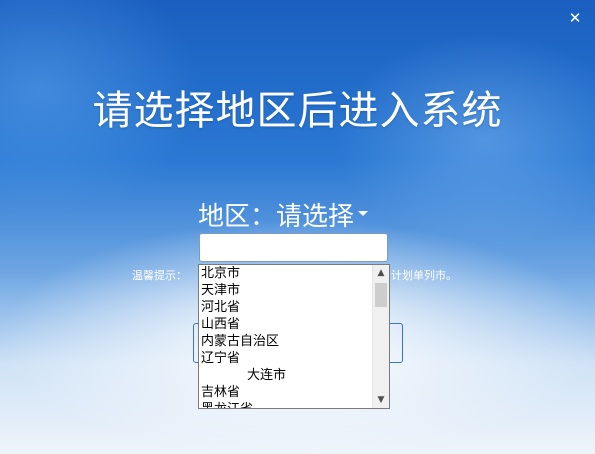 Image resolution: width=595 pixels, height=454 pixels. I want to click on dropdown-options: 北京市天津市河北省山西省内蒙古自治区辽宁省大连市吉林省黑龙江省, so click(286, 336).